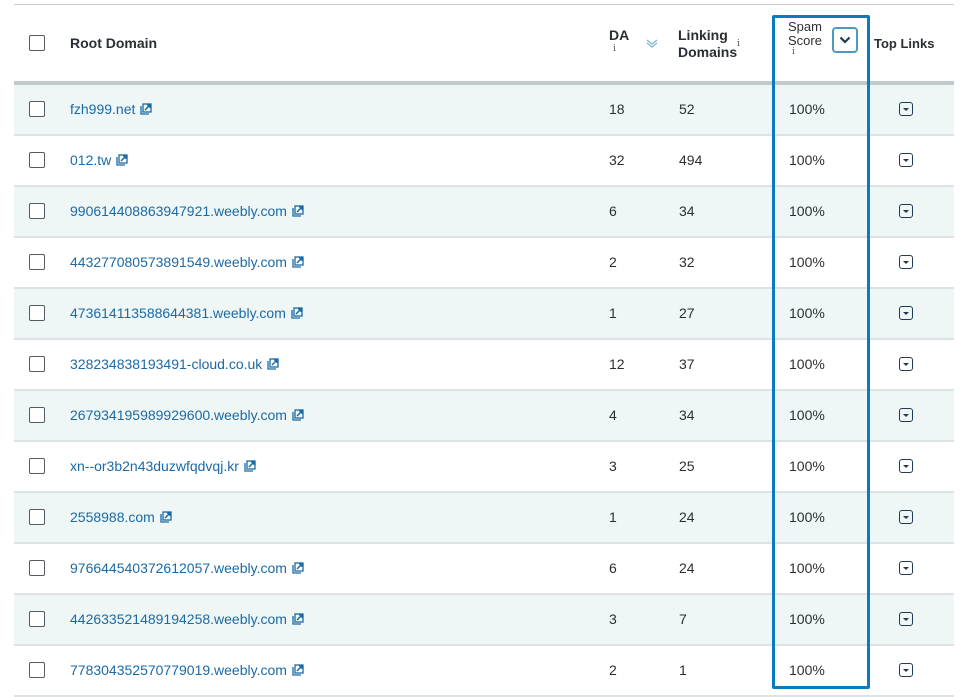 The image size is (968, 697). I want to click on header-spam-line2: Score, so click(805, 40).